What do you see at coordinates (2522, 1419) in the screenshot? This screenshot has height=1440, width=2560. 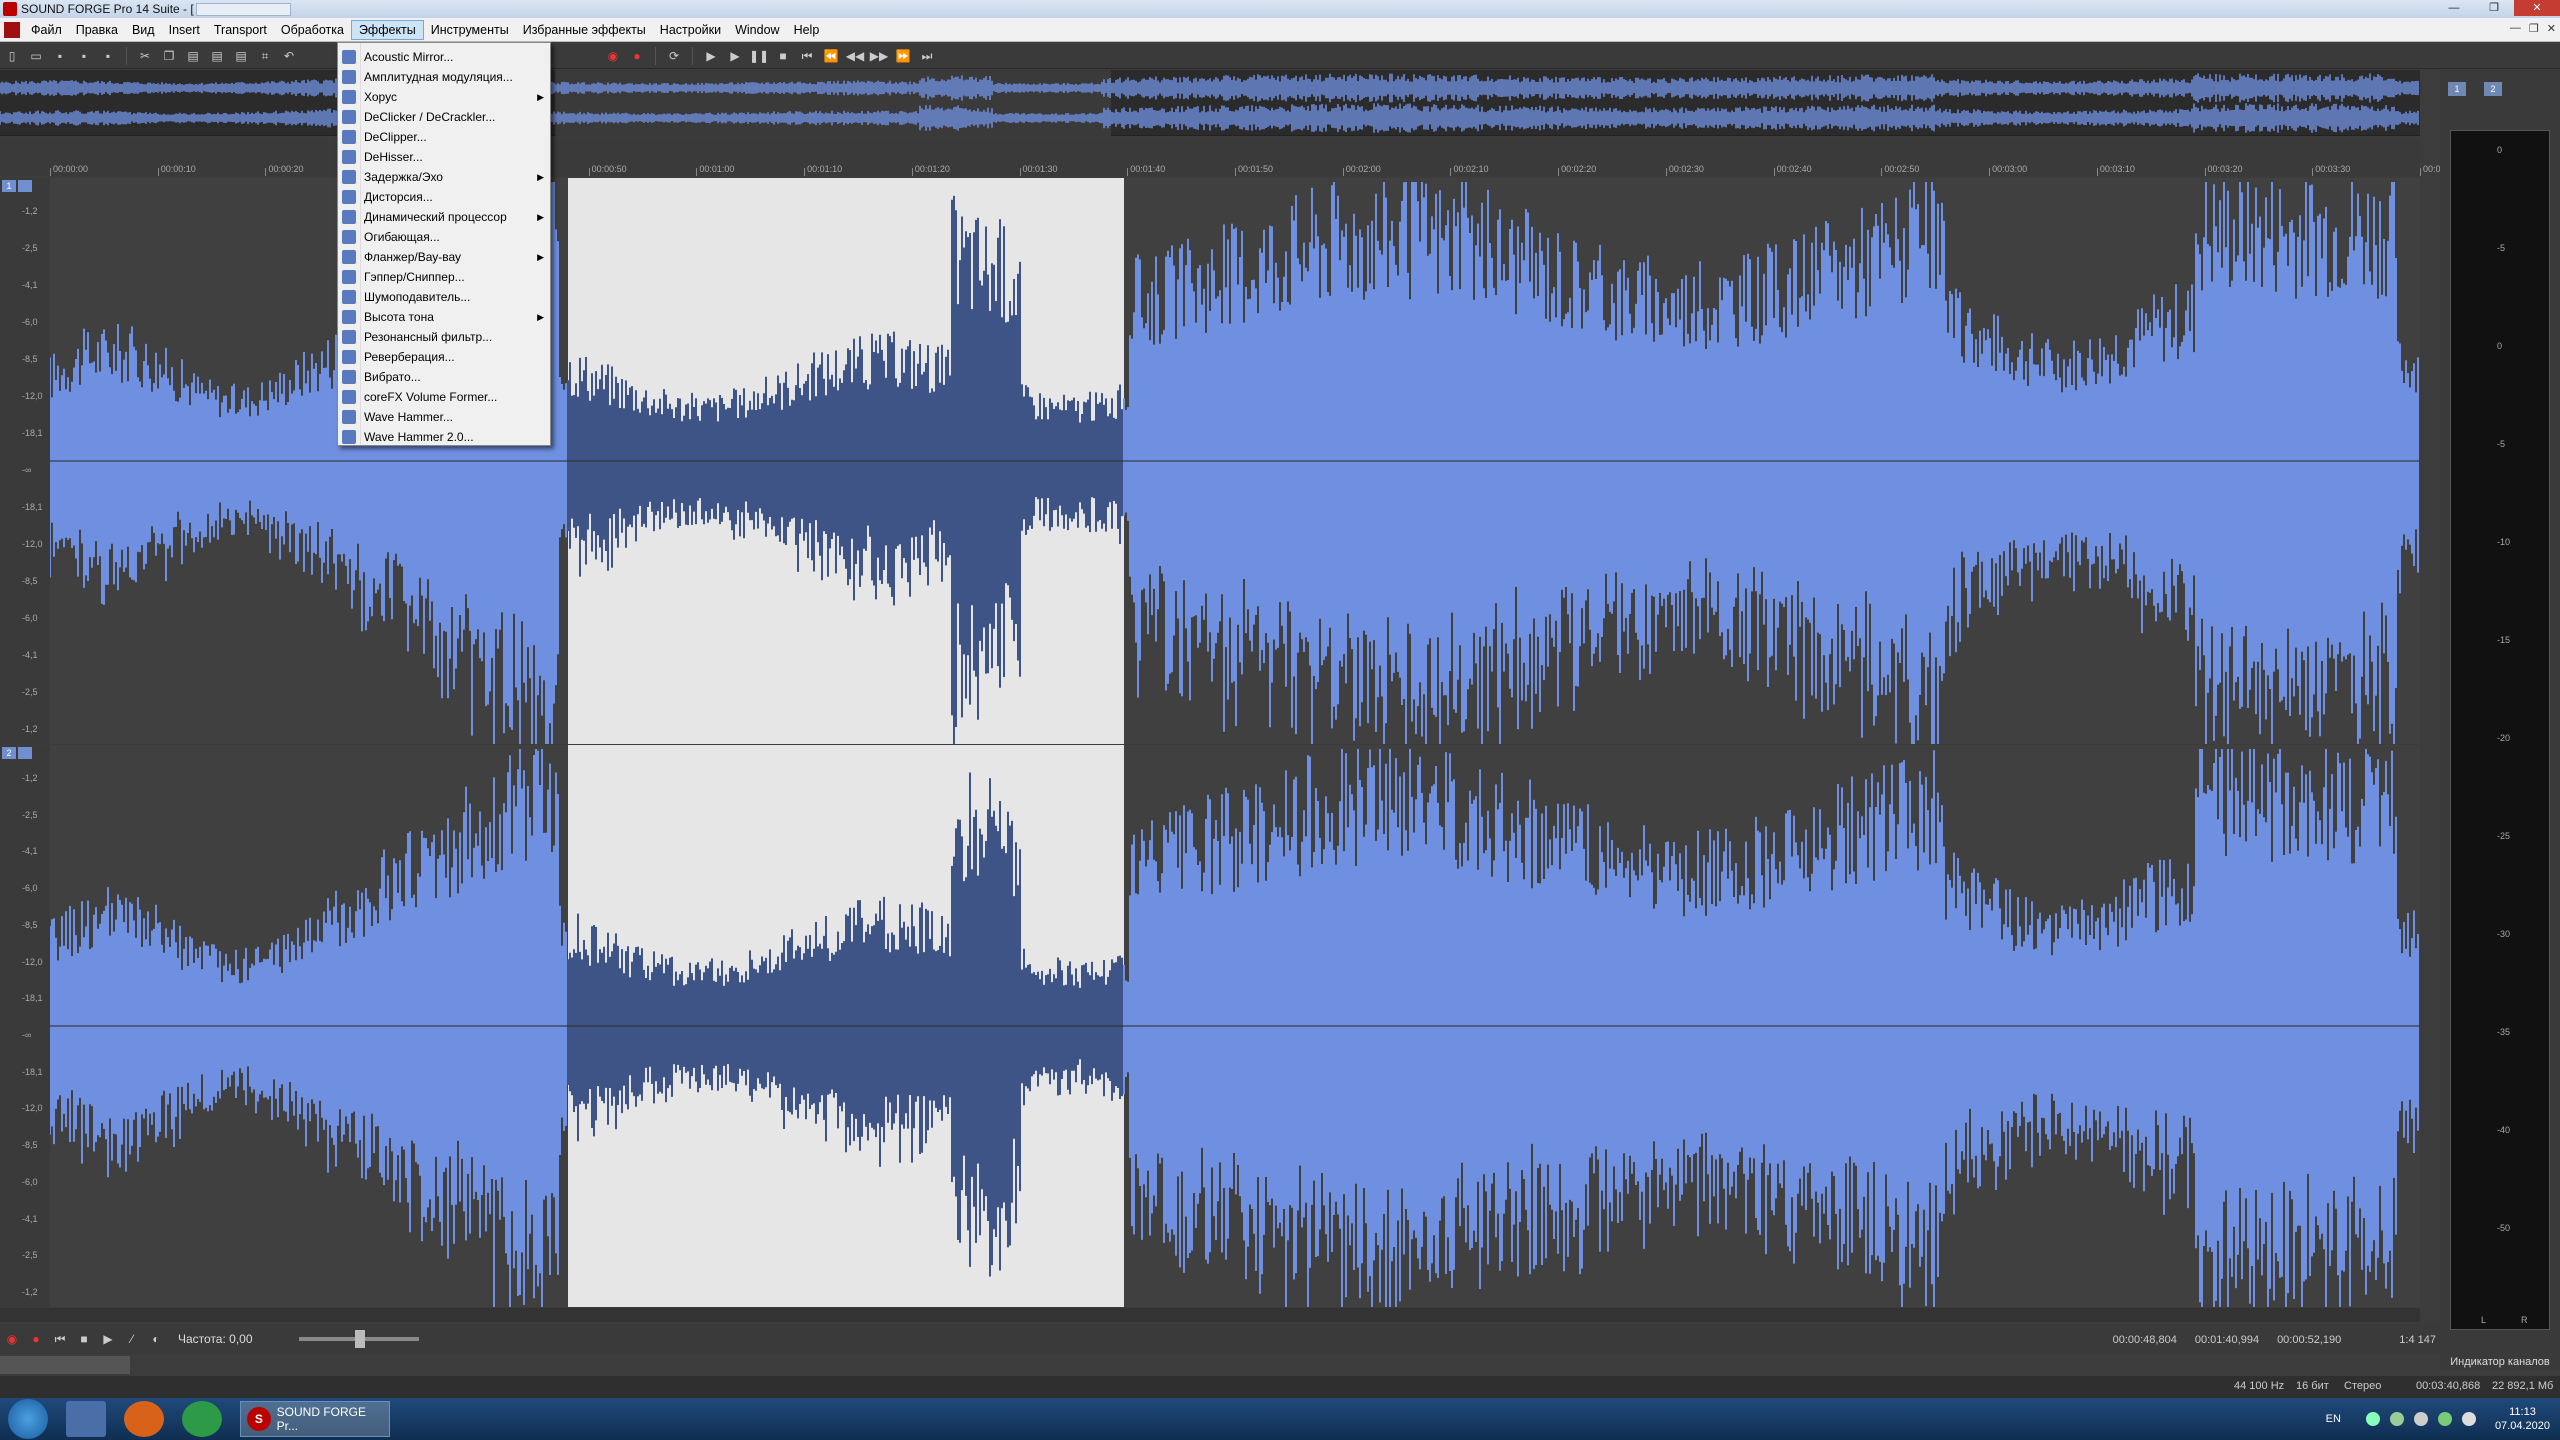 I see `clock: 11:13 07.04.2020` at bounding box center [2522, 1419].